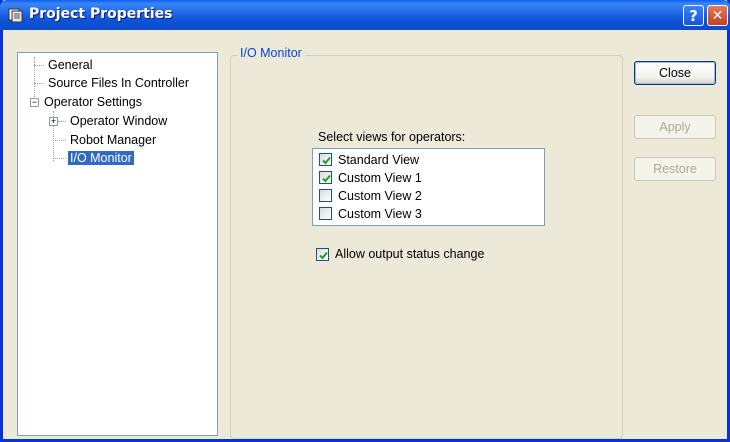  I want to click on list-item-label: Custom View 1, so click(380, 177).